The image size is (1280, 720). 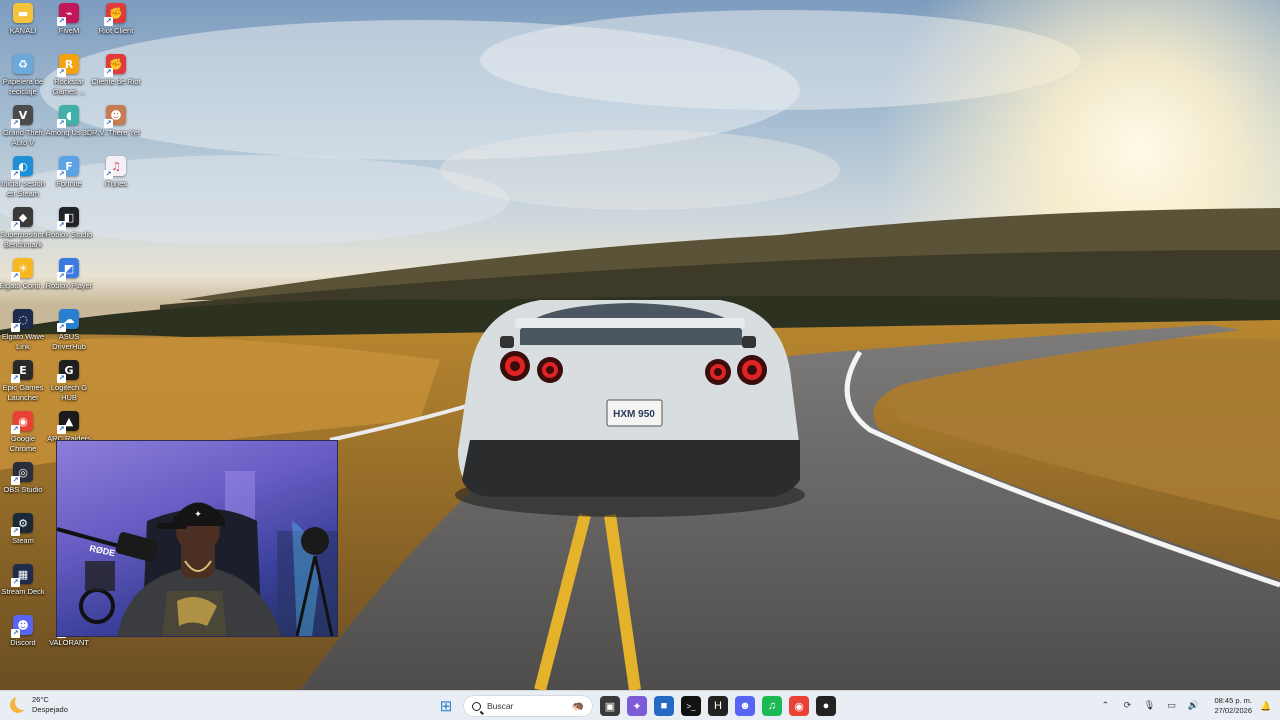 What do you see at coordinates (23, 13) in the screenshot?
I see `folder-icon: ▬` at bounding box center [23, 13].